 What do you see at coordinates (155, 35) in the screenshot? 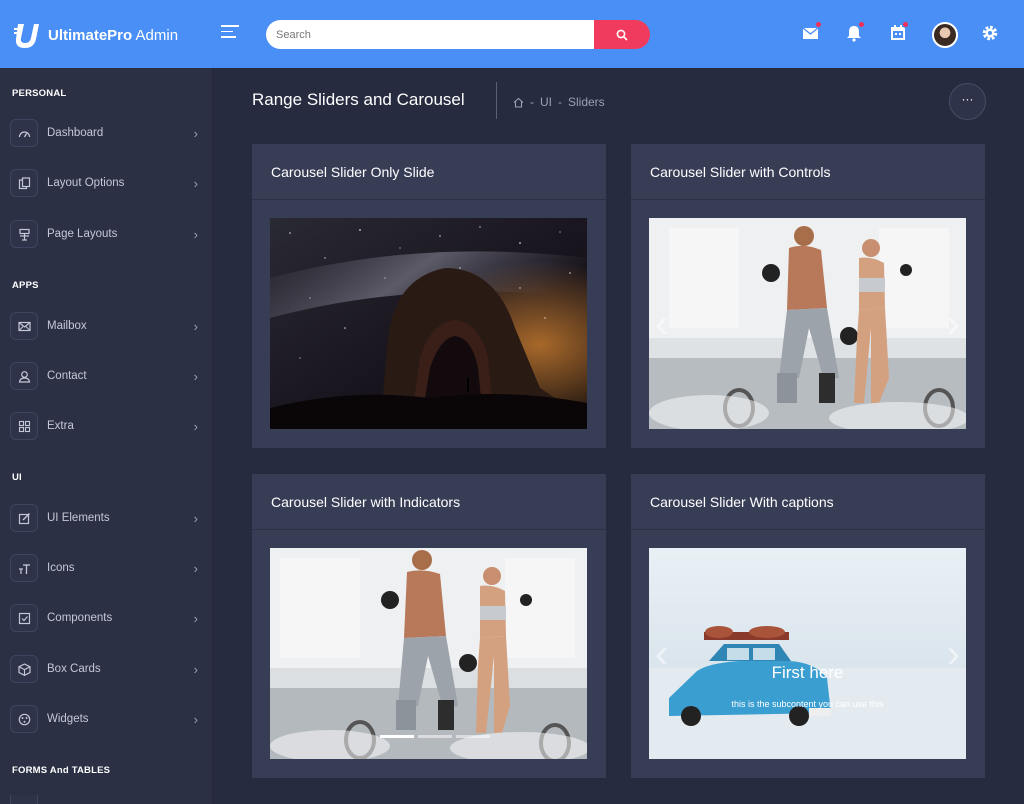
I see `logo-light-text: Admin` at bounding box center [155, 35].